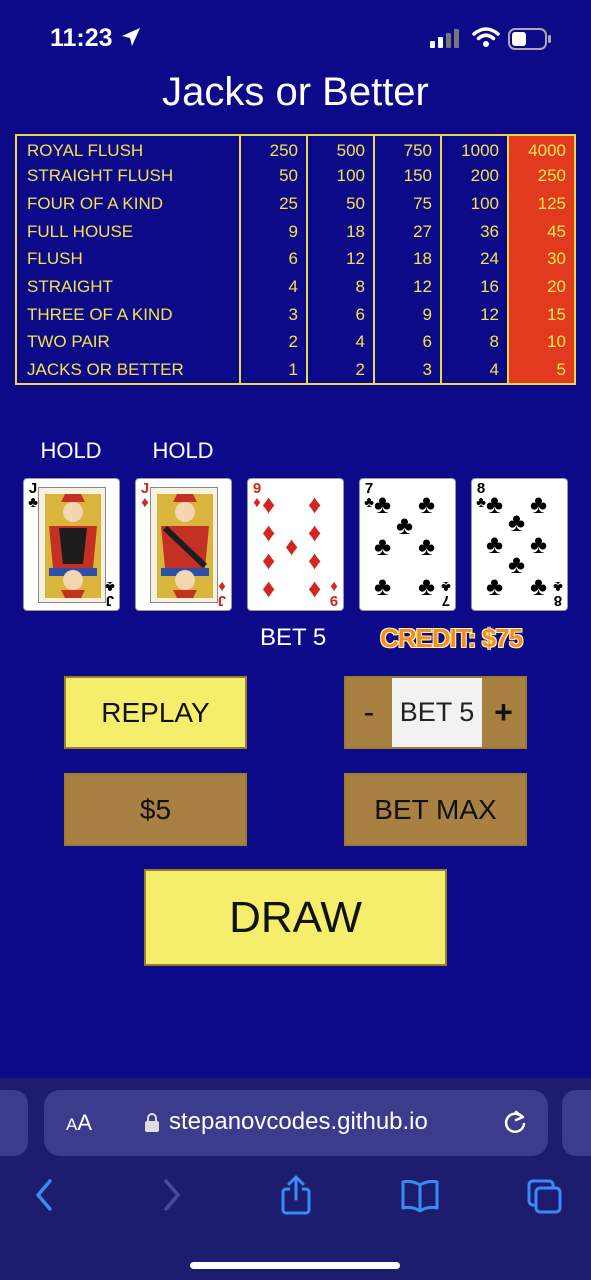 This screenshot has width=591, height=1280. I want to click on paytable-payout: 50, so click(274, 176).